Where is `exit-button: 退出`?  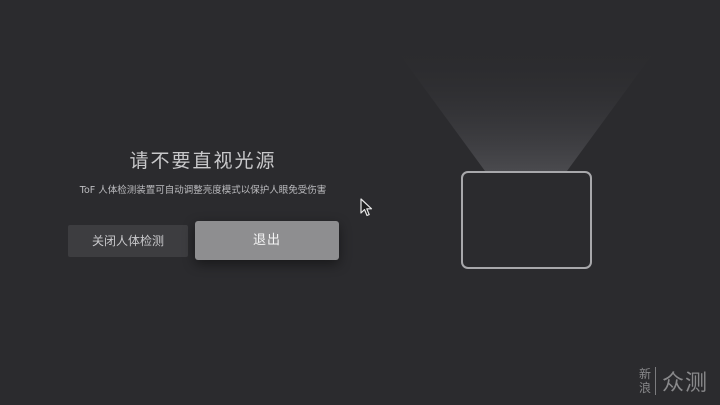 exit-button: 退出 is located at coordinates (267, 240).